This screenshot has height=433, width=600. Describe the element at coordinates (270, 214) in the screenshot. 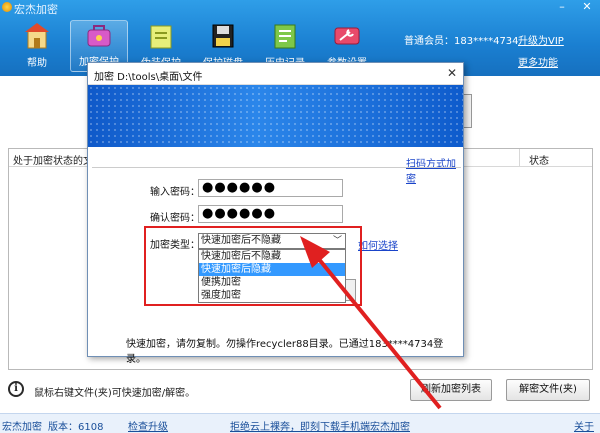

I see `confirm-password-input: ●●●●●●` at that location.